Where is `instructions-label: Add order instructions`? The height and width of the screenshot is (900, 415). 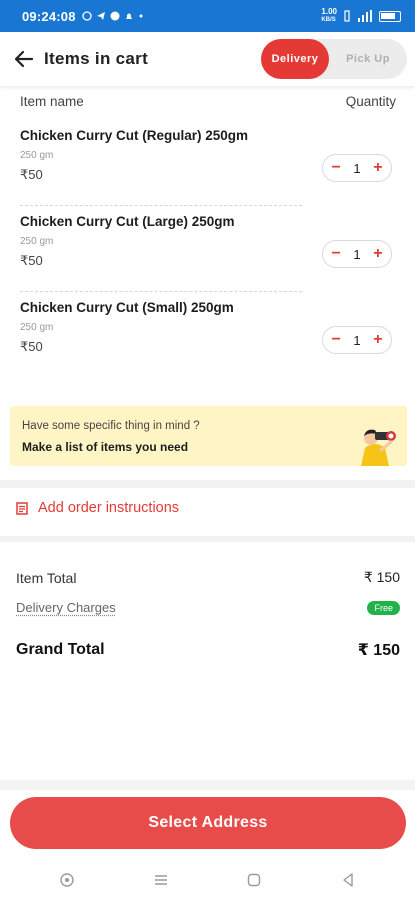 instructions-label: Add order instructions is located at coordinates (109, 508).